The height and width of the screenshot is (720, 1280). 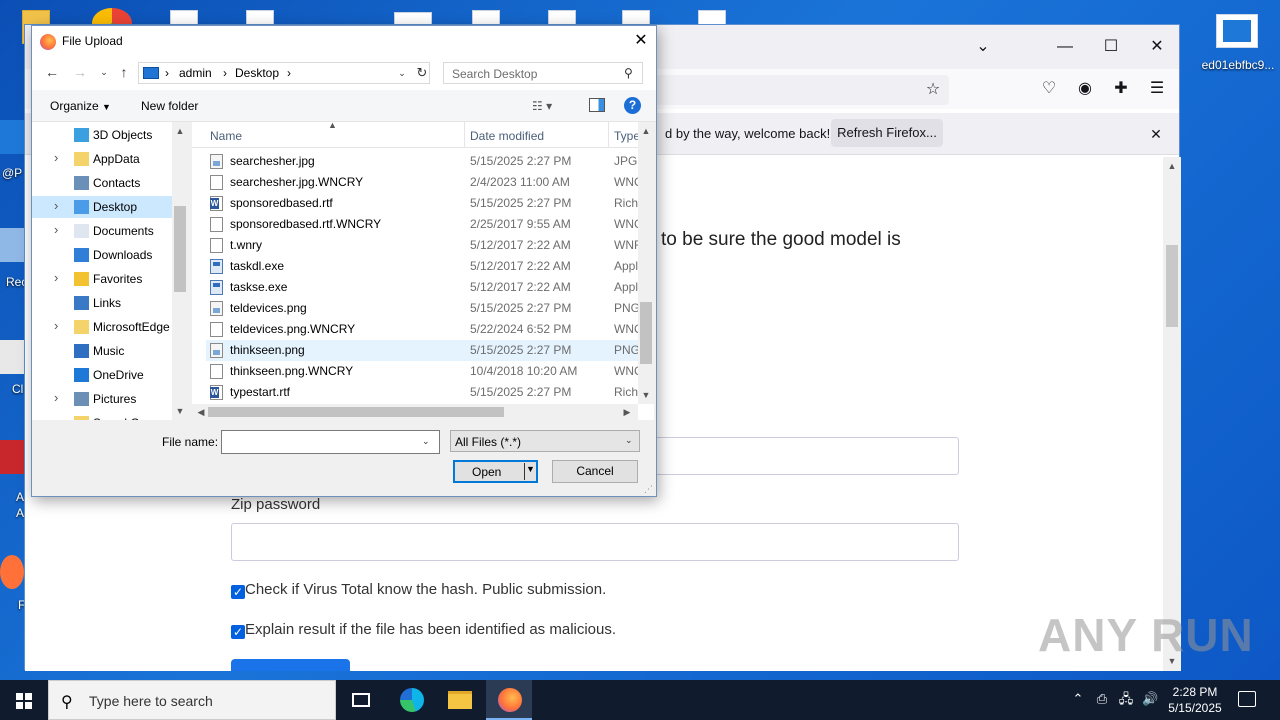 What do you see at coordinates (983, 47) in the screenshot?
I see `list-tabs-chevron-icon: ⌄` at bounding box center [983, 47].